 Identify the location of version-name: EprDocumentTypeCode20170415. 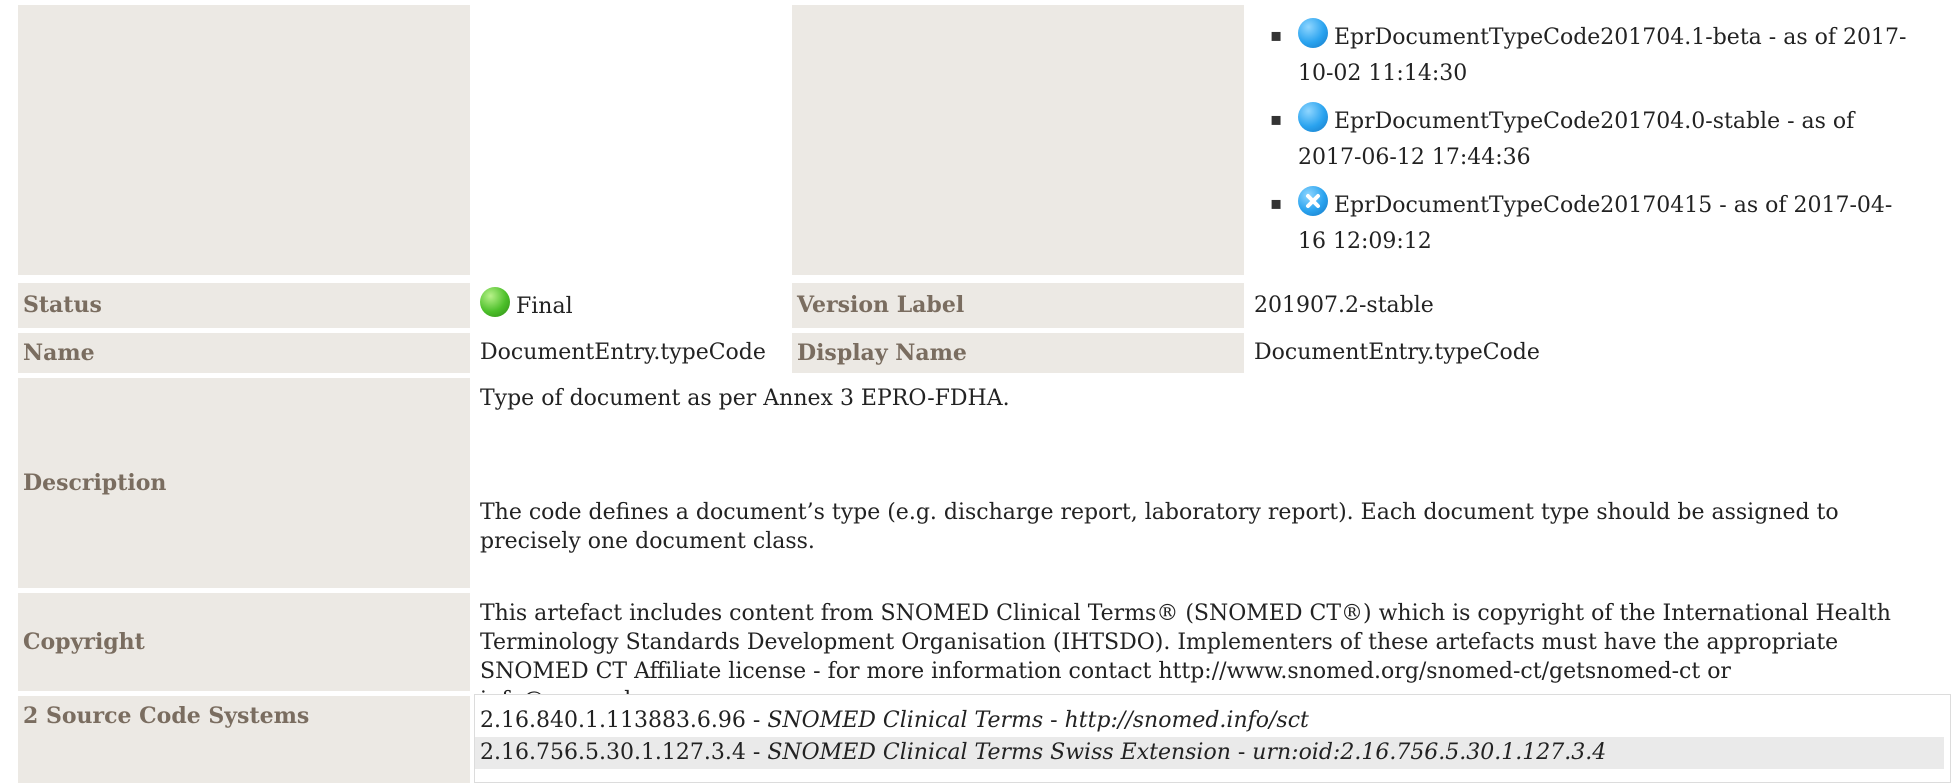
(1523, 205).